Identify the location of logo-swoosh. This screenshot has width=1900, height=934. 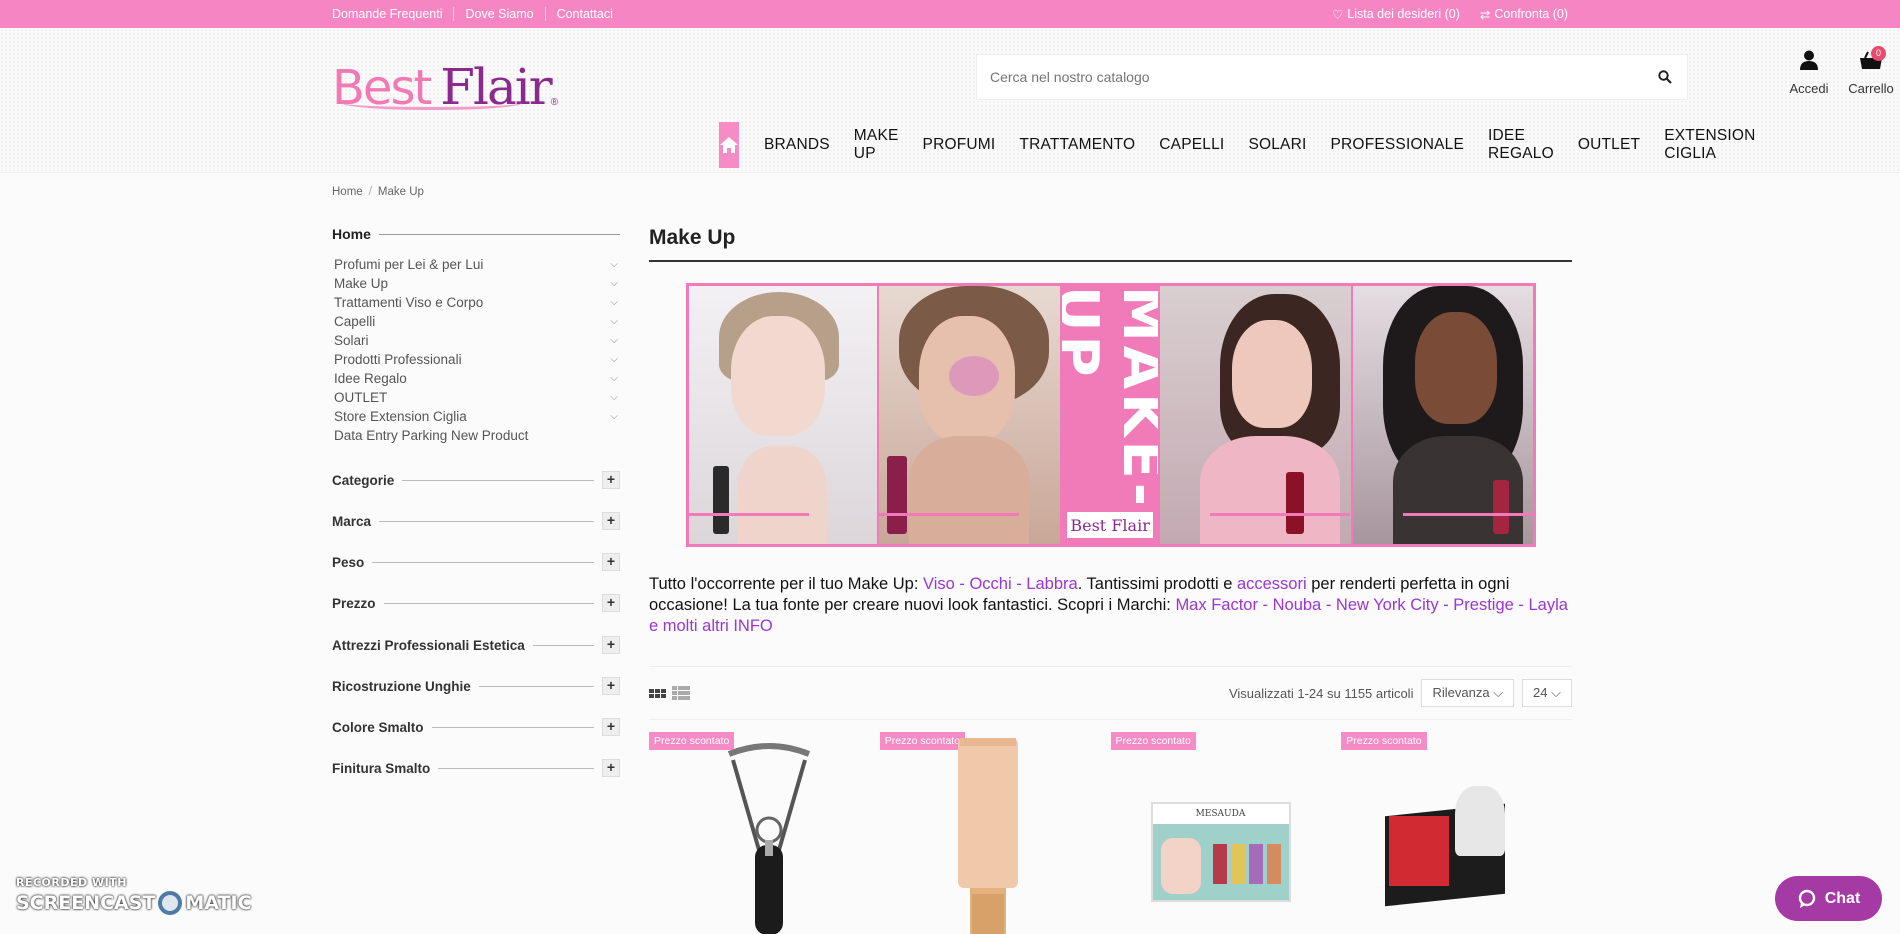
(432, 103).